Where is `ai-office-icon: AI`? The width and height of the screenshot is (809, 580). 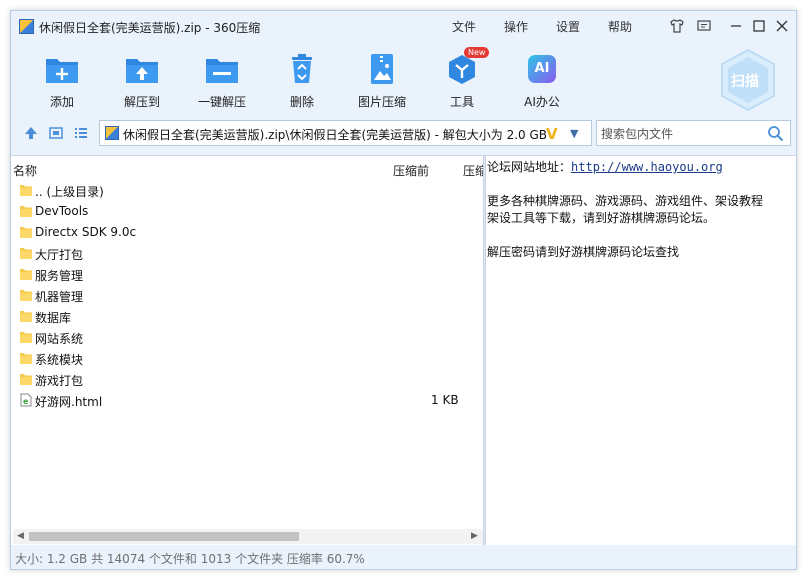
ai-office-icon: AI is located at coordinates (542, 69).